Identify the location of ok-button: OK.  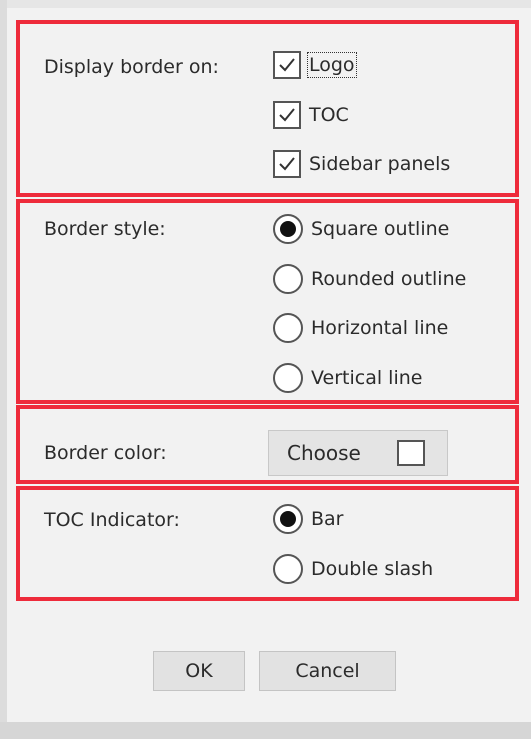
(199, 671).